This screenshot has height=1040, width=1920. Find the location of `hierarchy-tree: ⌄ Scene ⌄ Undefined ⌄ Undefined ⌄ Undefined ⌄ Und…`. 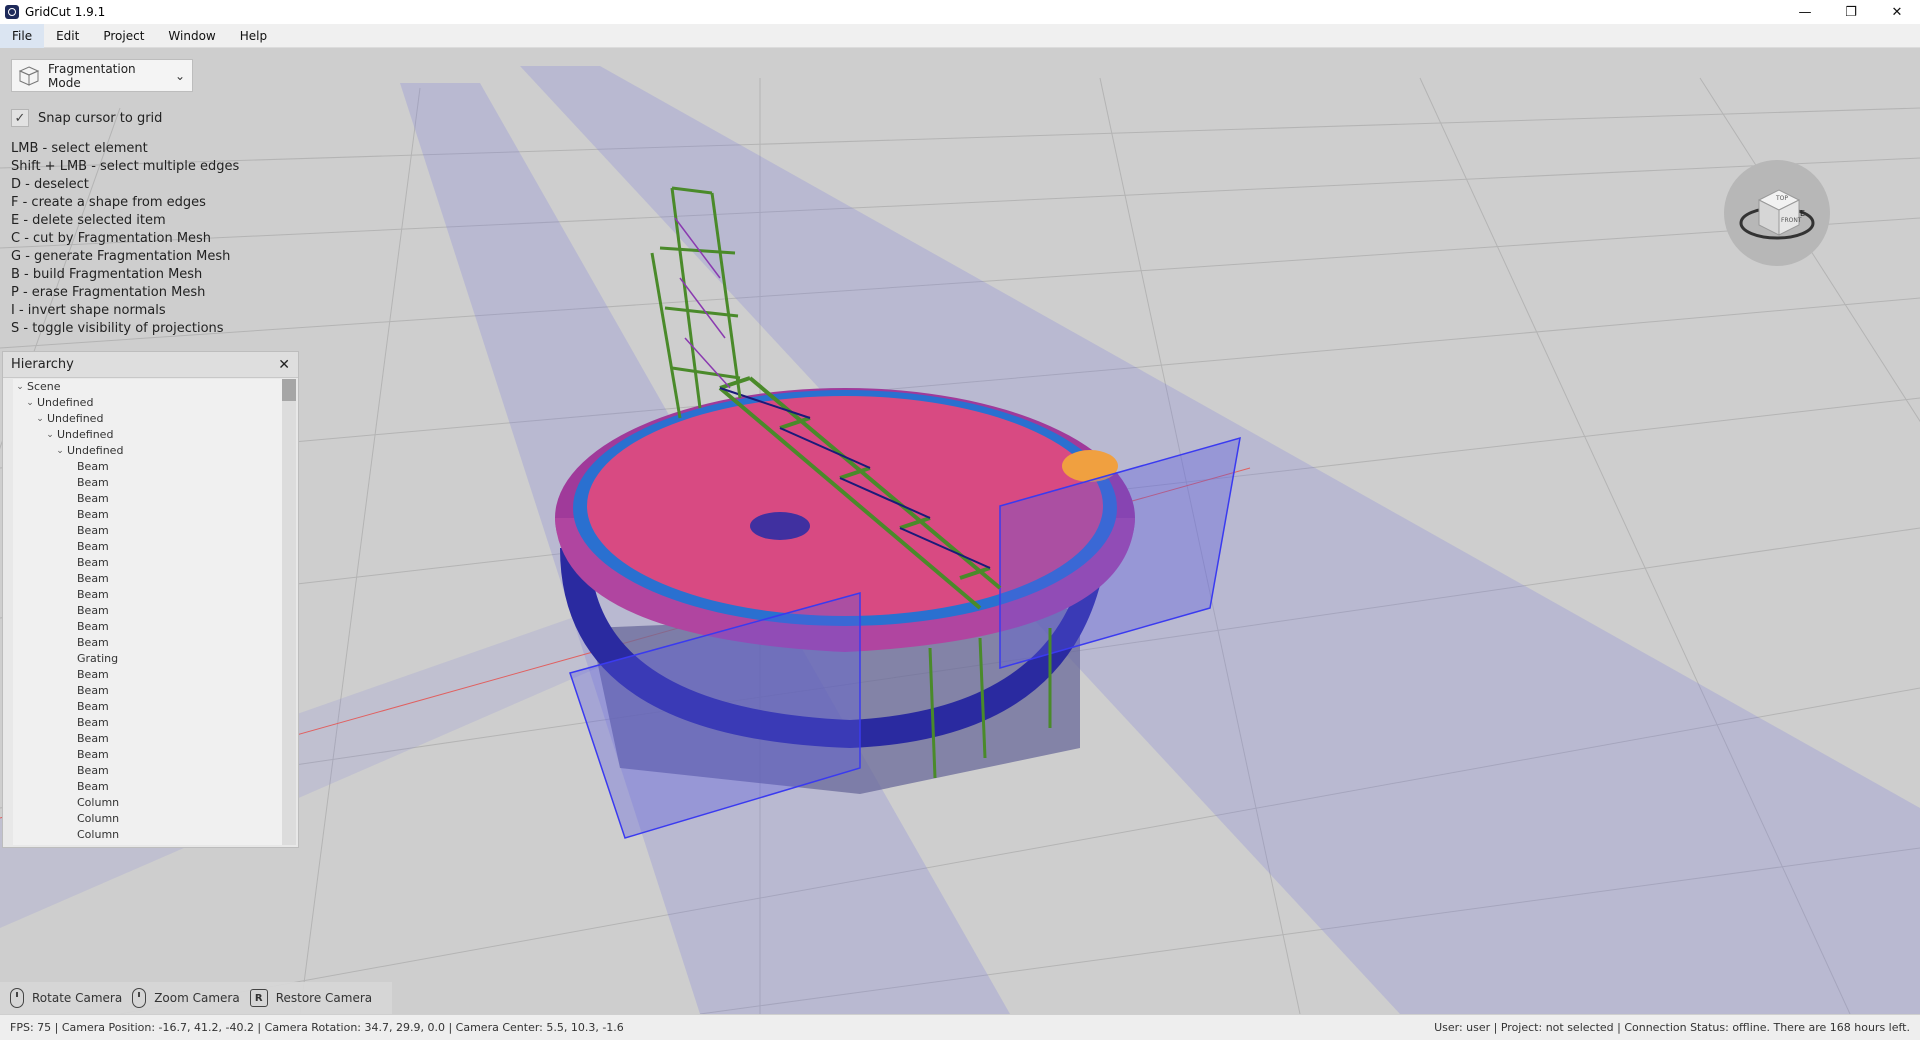

hierarchy-tree: ⌄ Scene ⌄ Undefined ⌄ Undefined ⌄ Undefined ⌄ Und… is located at coordinates (149, 612).